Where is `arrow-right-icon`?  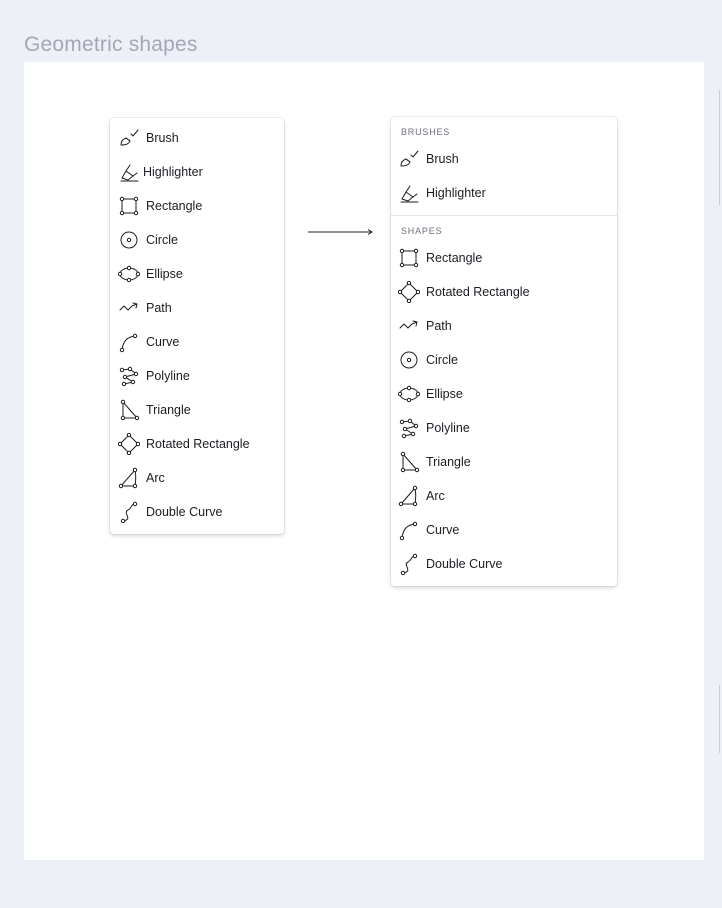
arrow-right-icon is located at coordinates (340, 232).